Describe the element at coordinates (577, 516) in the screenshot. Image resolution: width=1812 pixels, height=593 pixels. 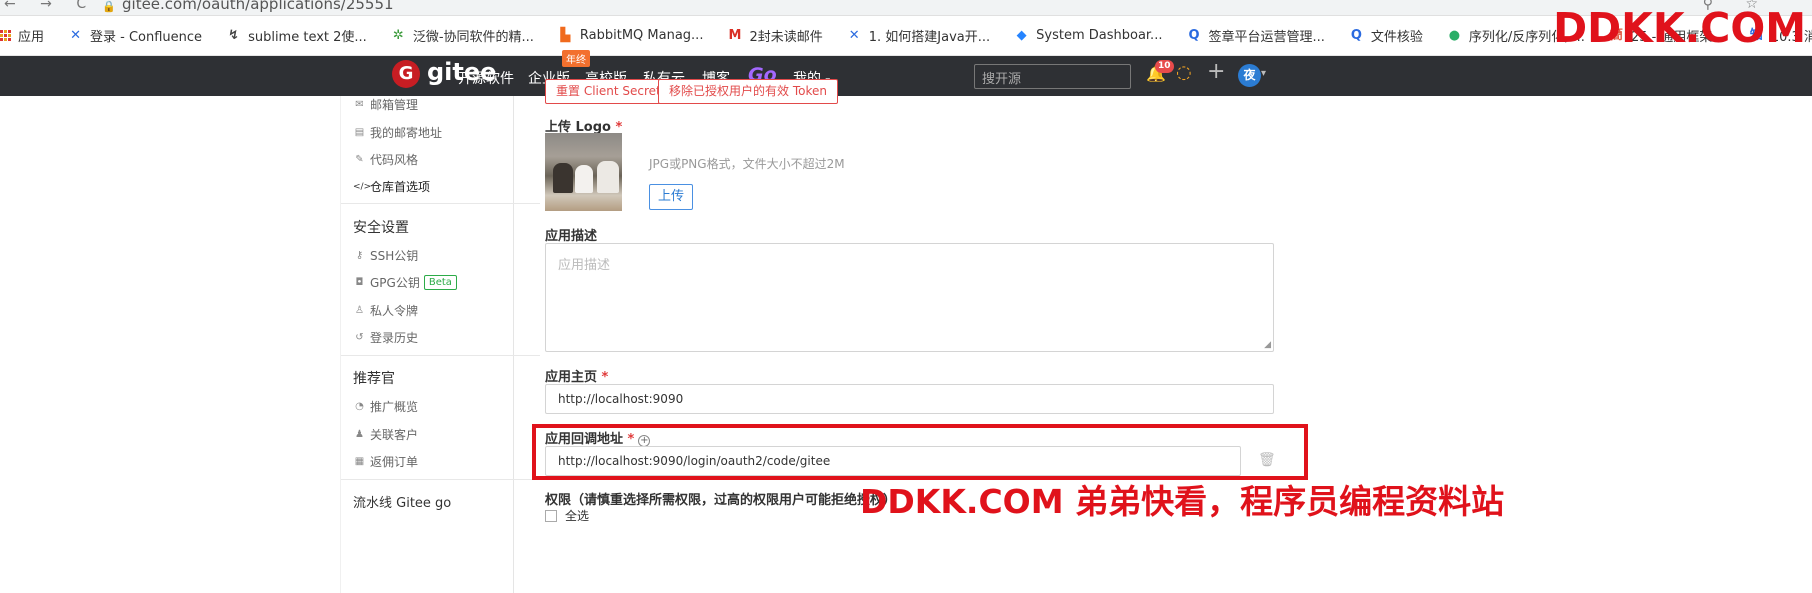
I see `select-all-label: 全选` at that location.